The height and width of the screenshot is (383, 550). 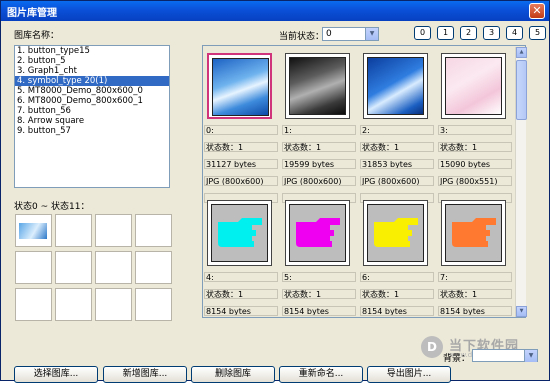 I want to click on library-list-item: 6. MT8000_Demo_800x600_1, so click(x=92, y=101).